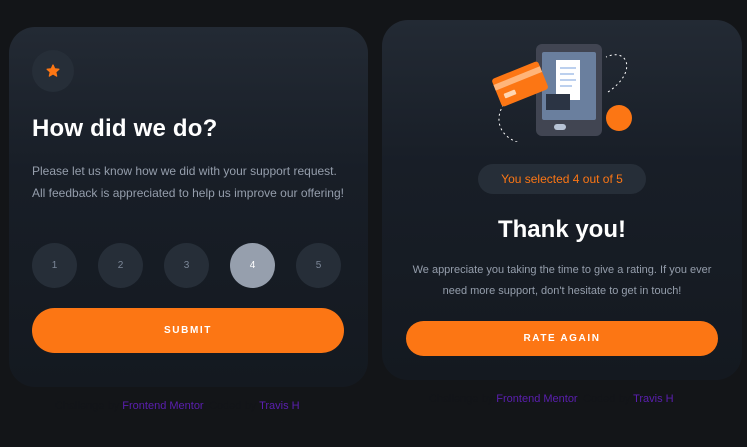 The image size is (747, 447). Describe the element at coordinates (562, 179) in the screenshot. I see `selected-rating-badge: You selected 4 out of 5` at that location.